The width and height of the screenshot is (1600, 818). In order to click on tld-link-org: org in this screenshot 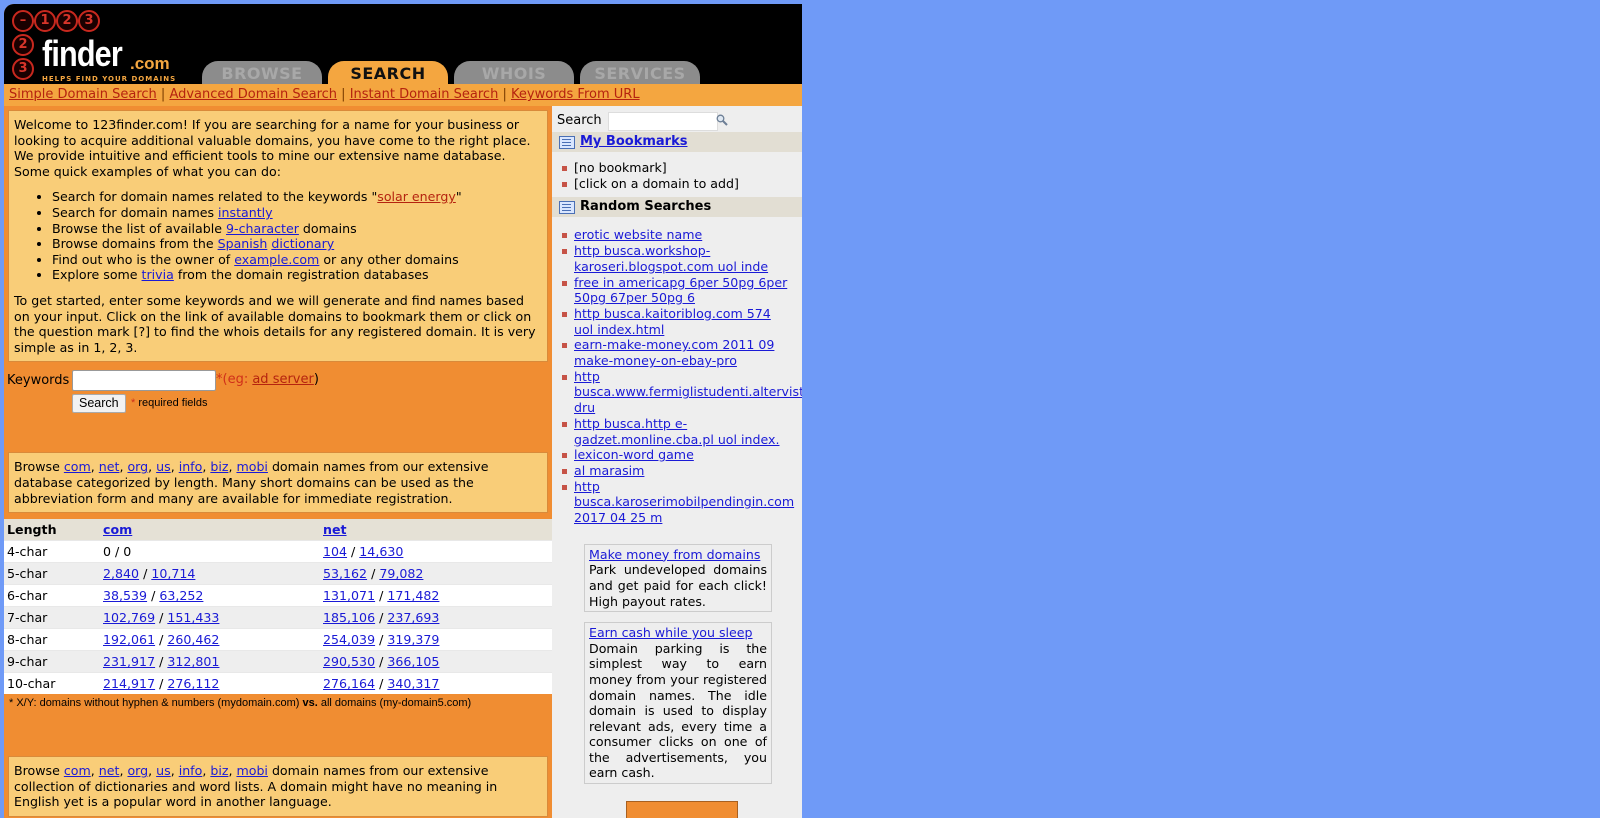, I will do `click(137, 466)`.